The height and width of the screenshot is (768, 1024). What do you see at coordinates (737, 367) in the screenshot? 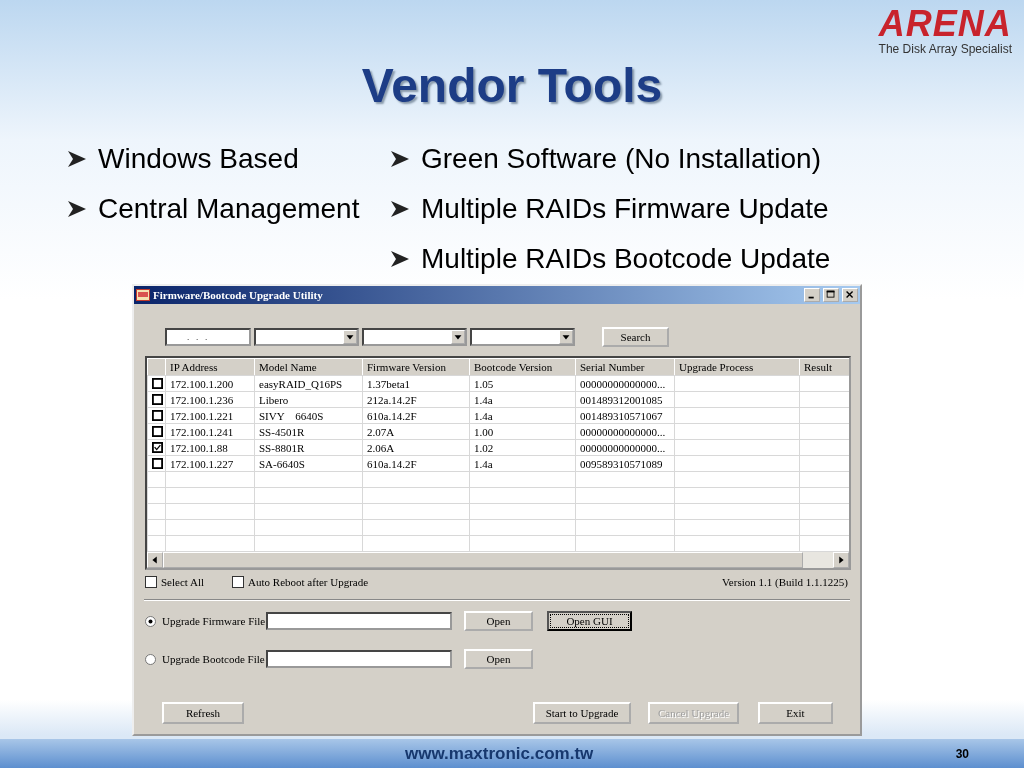
I see `column-header: Upgrade Process` at bounding box center [737, 367].